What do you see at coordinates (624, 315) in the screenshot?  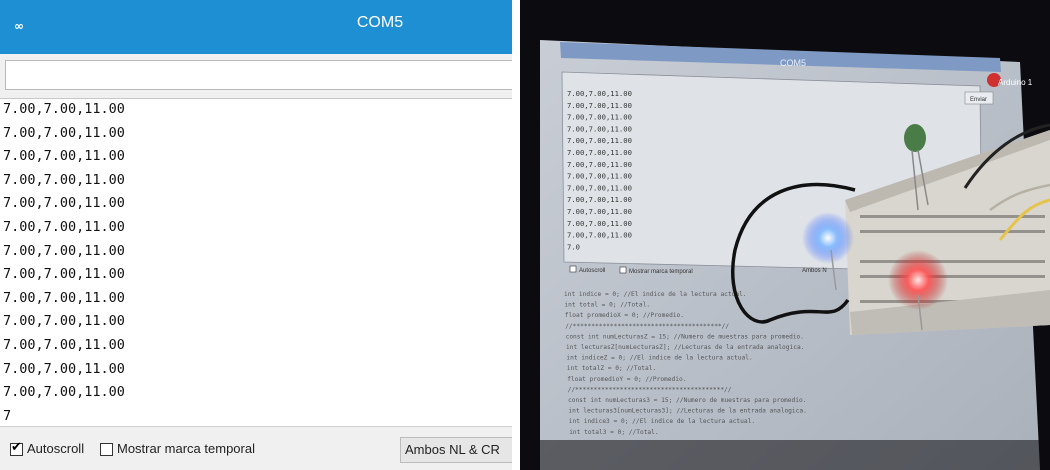 I see `photo-code-line: float promedioX = 0; //Promedio.` at bounding box center [624, 315].